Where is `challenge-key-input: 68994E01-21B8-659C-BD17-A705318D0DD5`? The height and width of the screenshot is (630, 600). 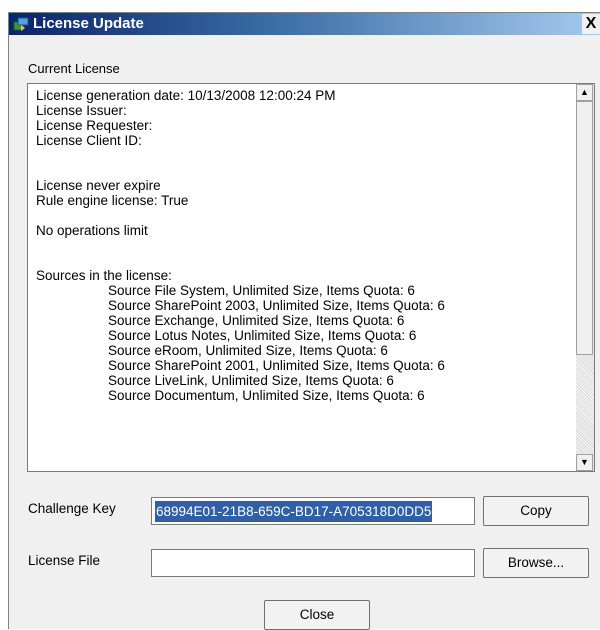
challenge-key-input: 68994E01-21B8-659C-BD17-A705318D0DD5 is located at coordinates (313, 511).